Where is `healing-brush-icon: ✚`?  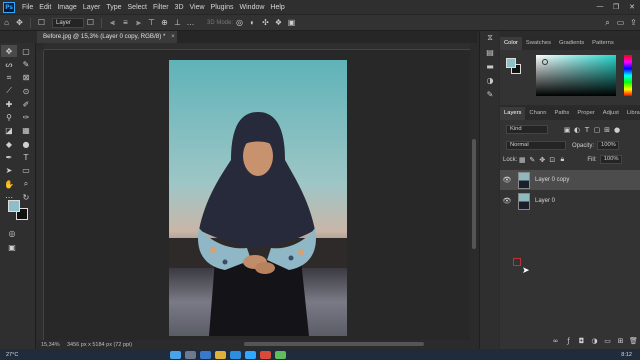
healing-brush-icon: ✚ is located at coordinates (9, 104).